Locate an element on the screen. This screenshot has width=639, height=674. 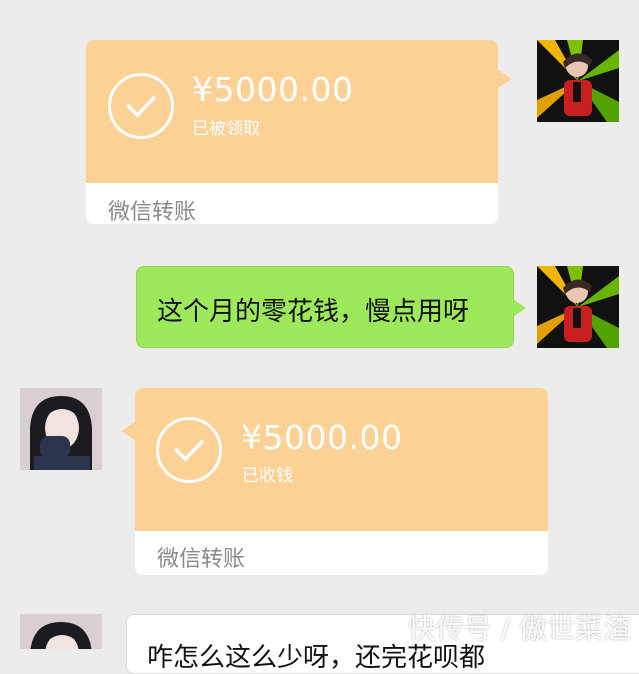
message-text: 这个月的零花钱，慢点用呀 is located at coordinates (313, 312).